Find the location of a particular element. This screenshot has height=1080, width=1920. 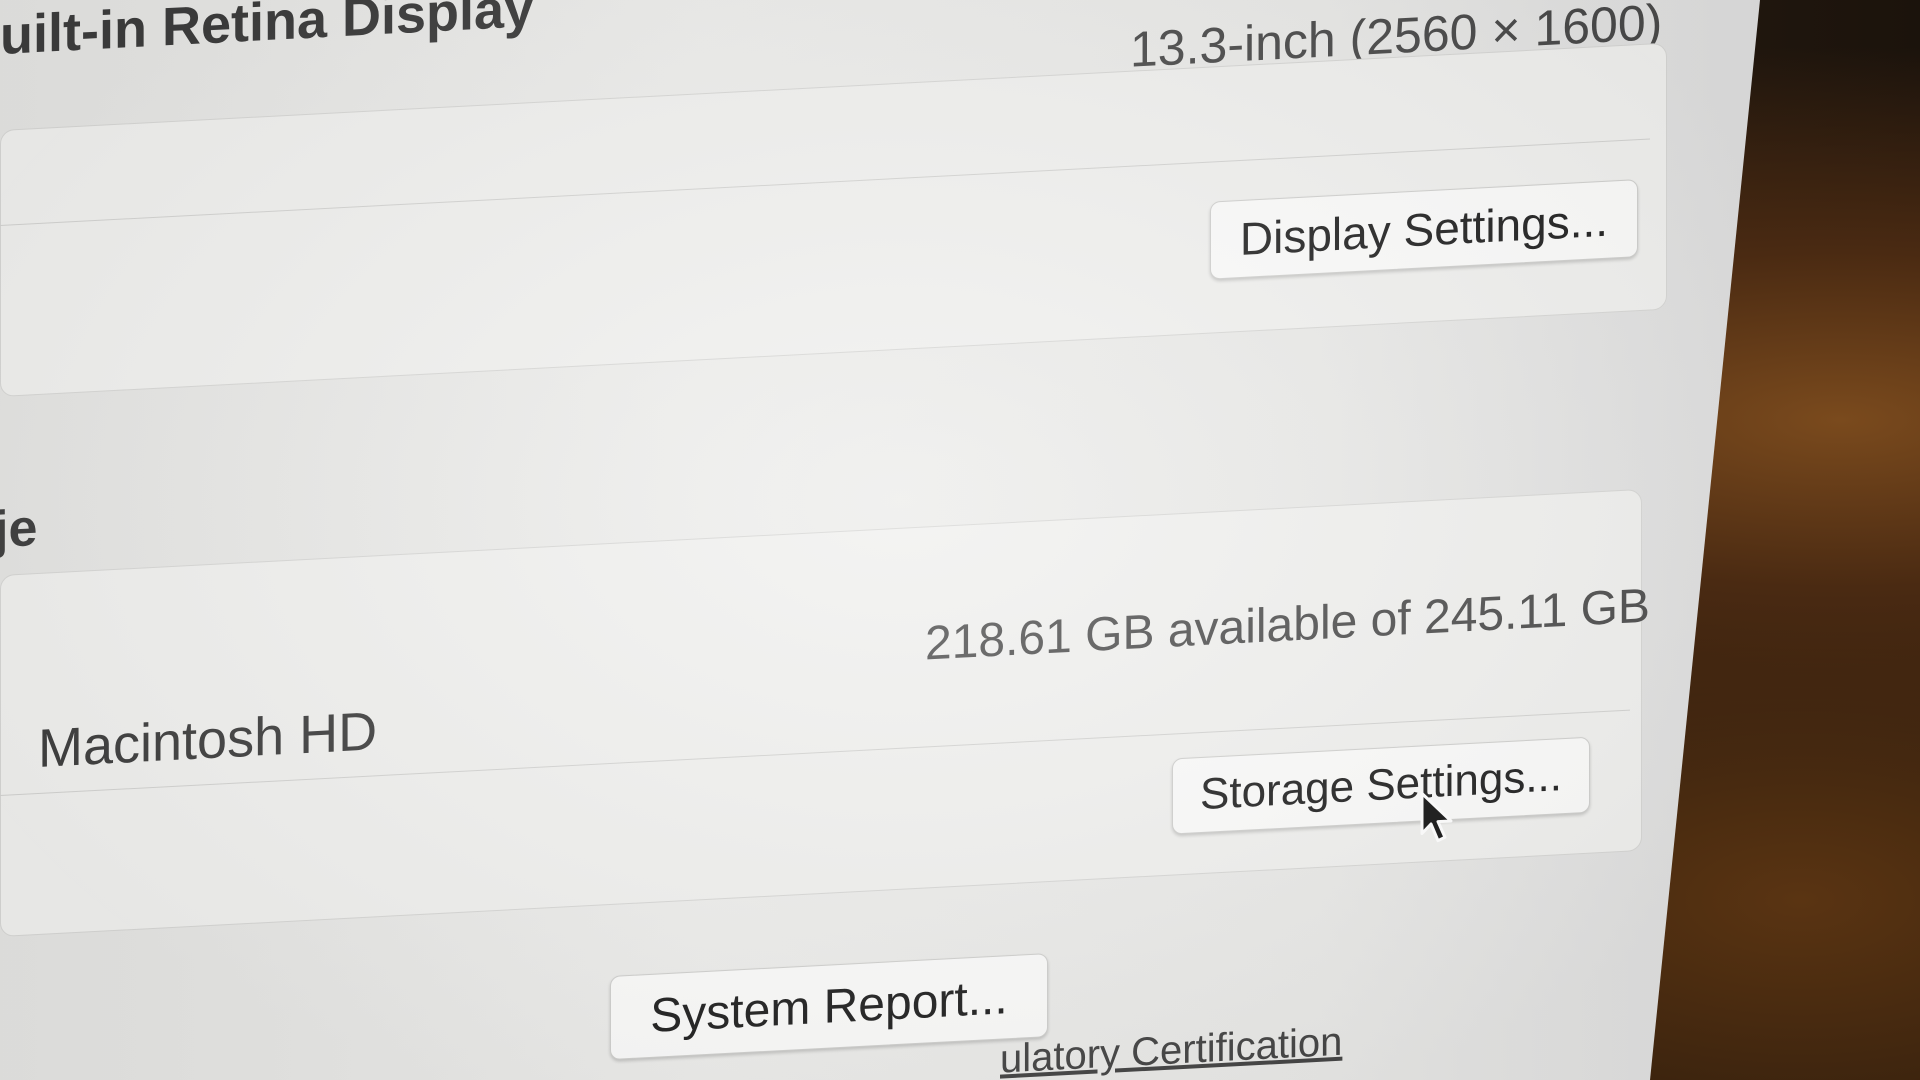

regulatory-certification-link: ulatory Certification is located at coordinates (1171, 1050).